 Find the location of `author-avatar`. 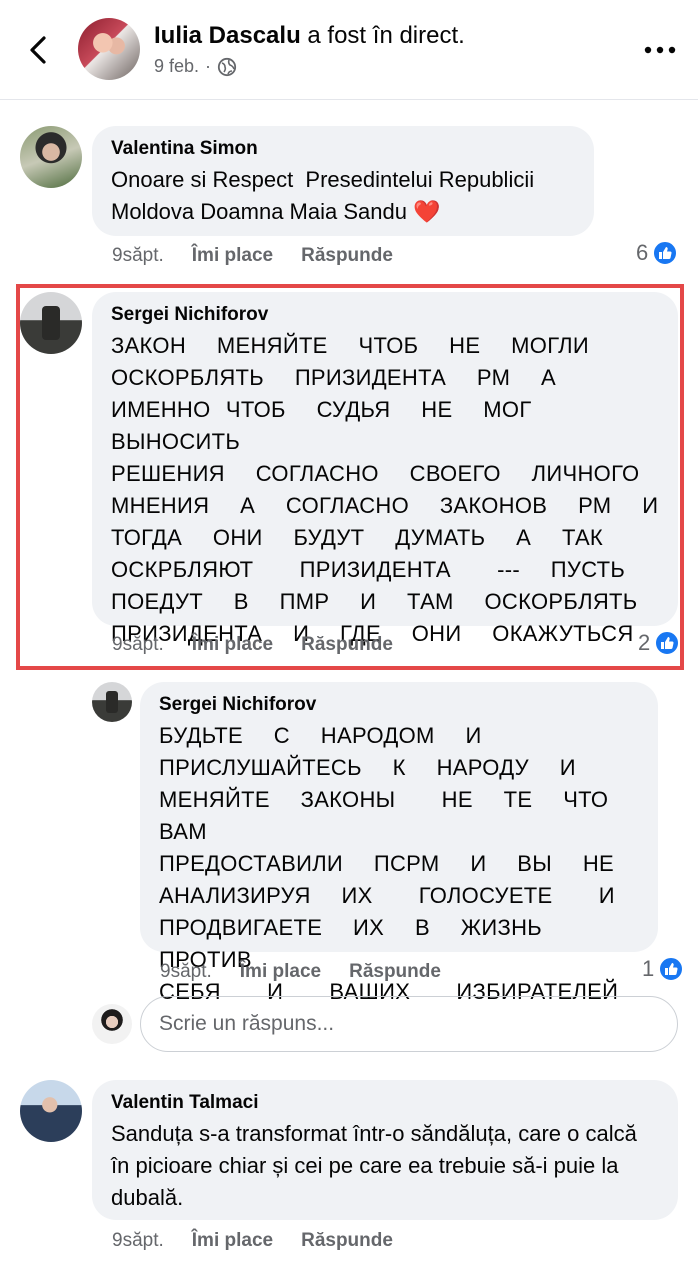

author-avatar is located at coordinates (109, 49).